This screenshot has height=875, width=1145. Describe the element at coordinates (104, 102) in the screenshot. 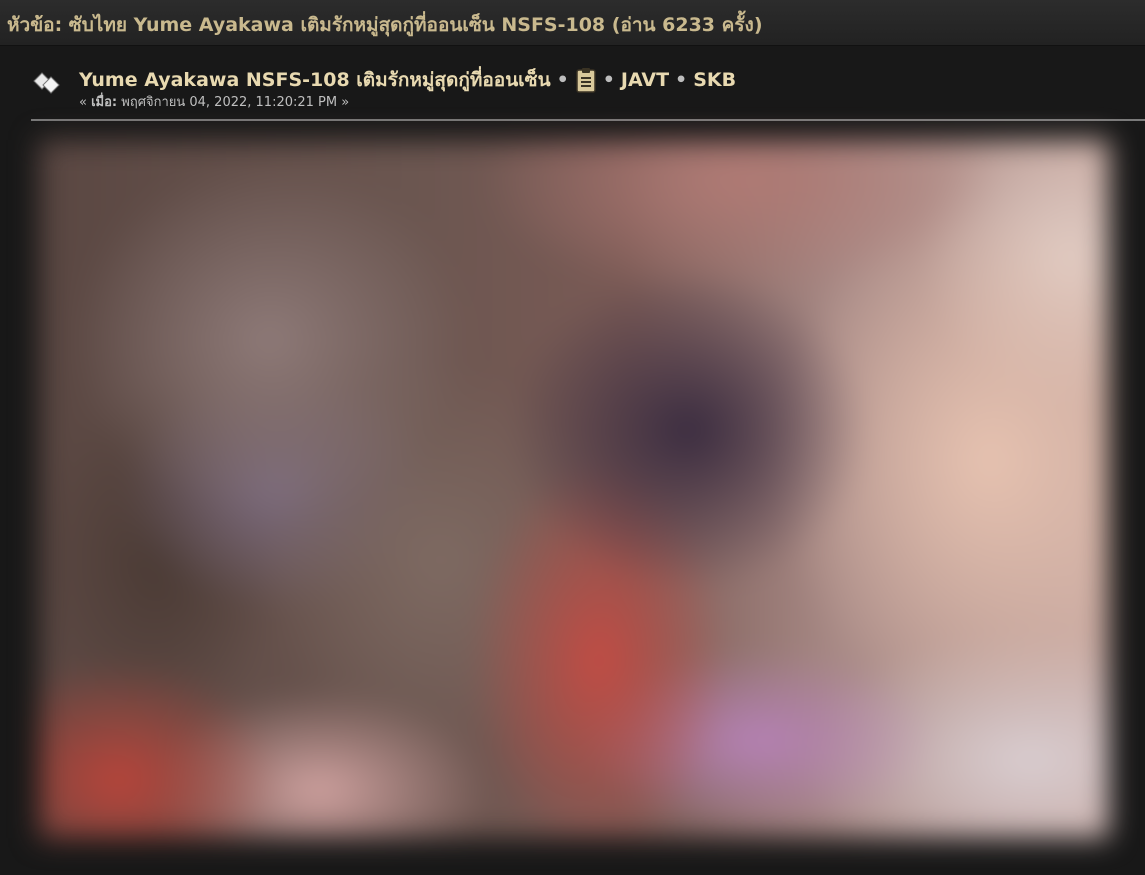

I see `date-label: เมื่อ:` at that location.